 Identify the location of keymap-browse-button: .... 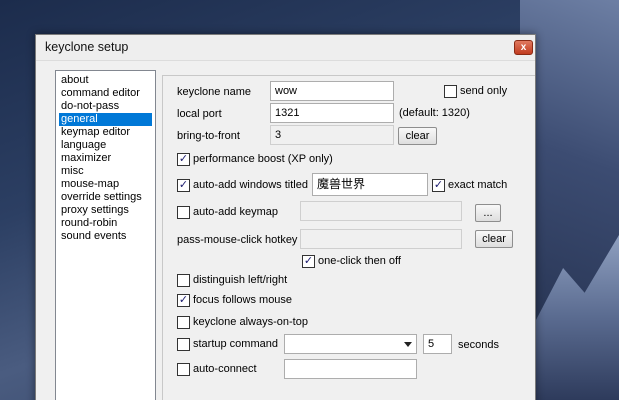
(488, 213).